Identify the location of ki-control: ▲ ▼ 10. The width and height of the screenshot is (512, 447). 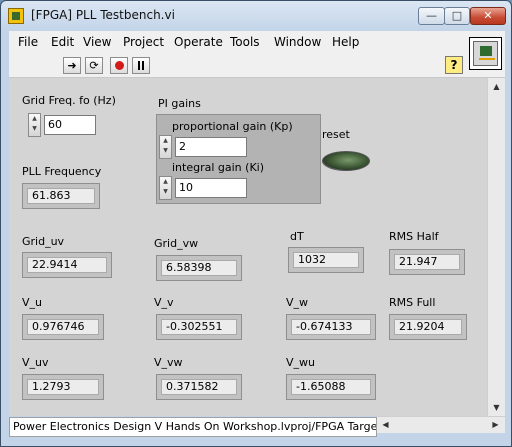
(204, 188).